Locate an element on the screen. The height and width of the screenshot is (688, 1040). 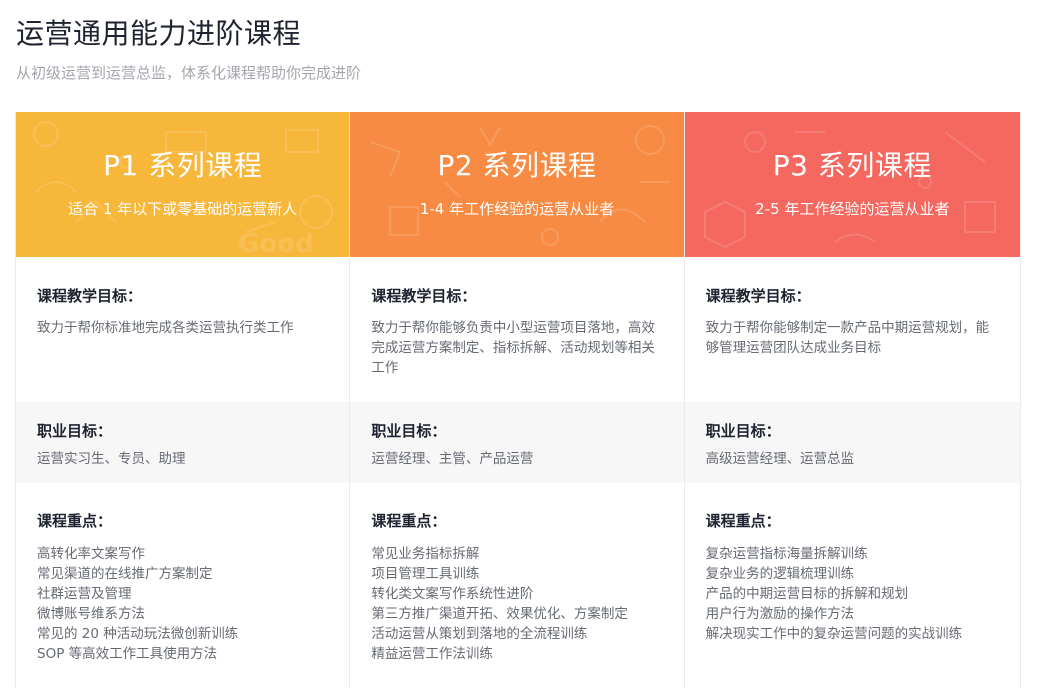
list-item: 复杂运营指标海量拆解训练 is located at coordinates (786, 554).